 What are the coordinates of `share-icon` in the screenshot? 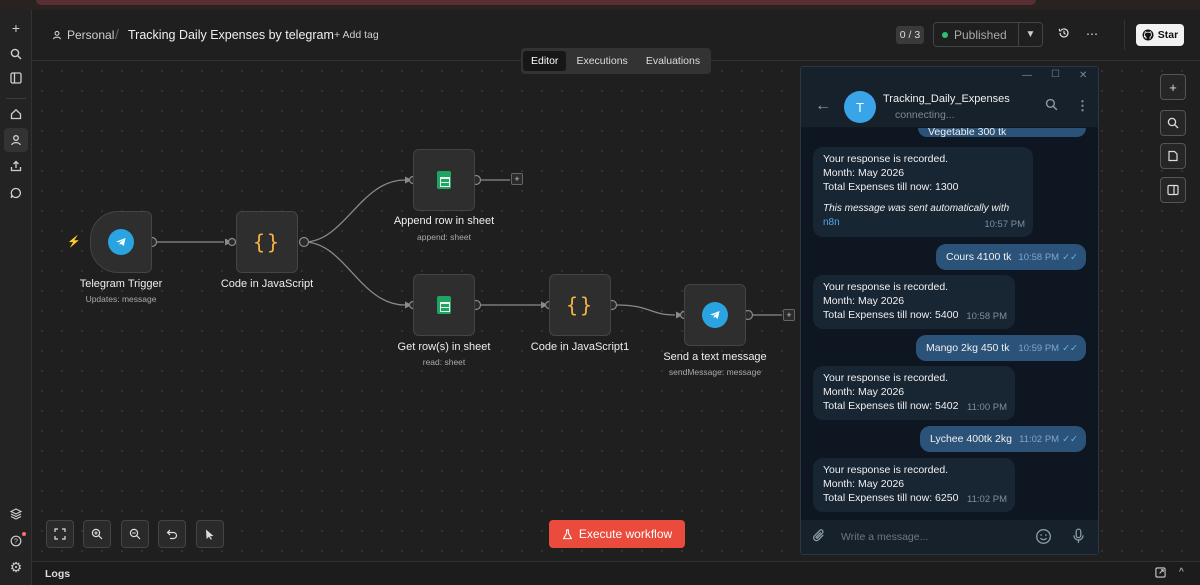 It's located at (16, 166).